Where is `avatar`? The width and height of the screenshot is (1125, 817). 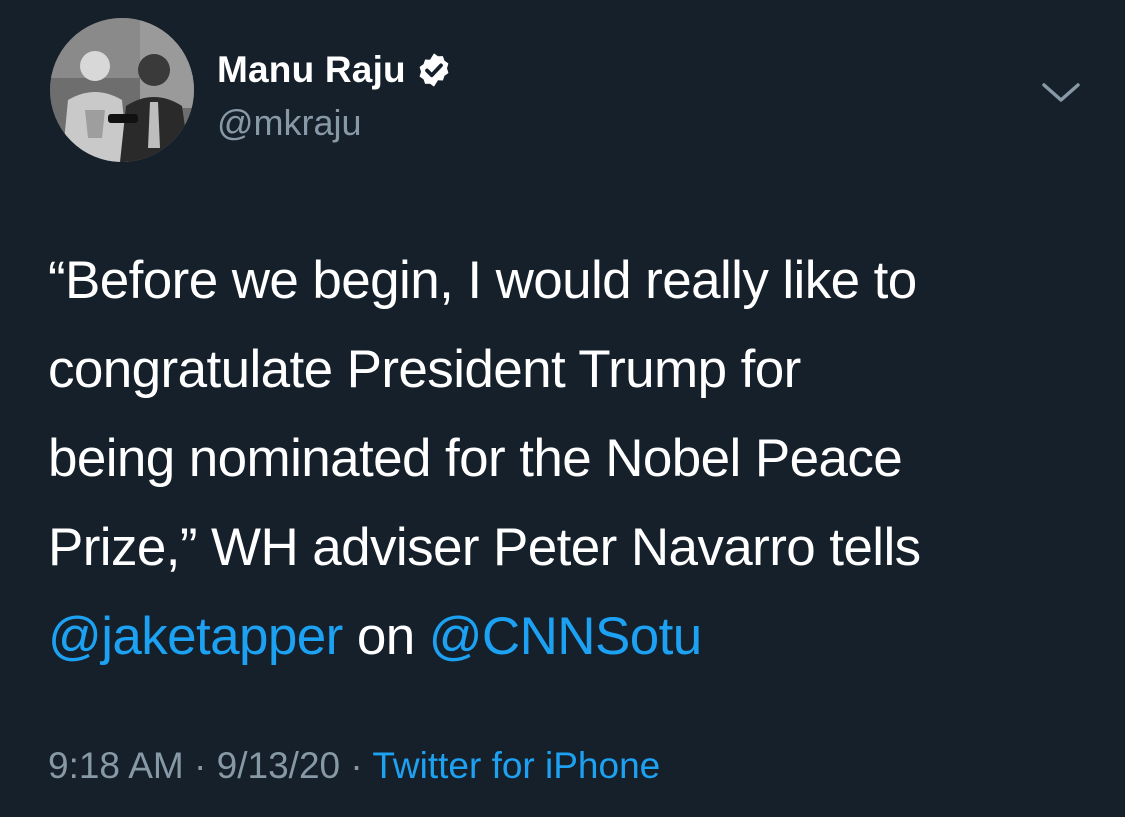 avatar is located at coordinates (122, 90).